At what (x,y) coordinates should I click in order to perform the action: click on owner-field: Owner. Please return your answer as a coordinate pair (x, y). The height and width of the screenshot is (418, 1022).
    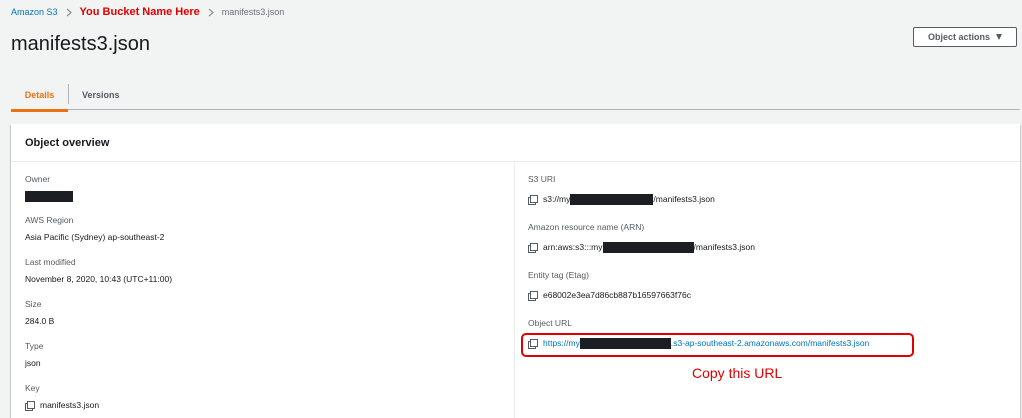
    Looking at the image, I should click on (49, 187).